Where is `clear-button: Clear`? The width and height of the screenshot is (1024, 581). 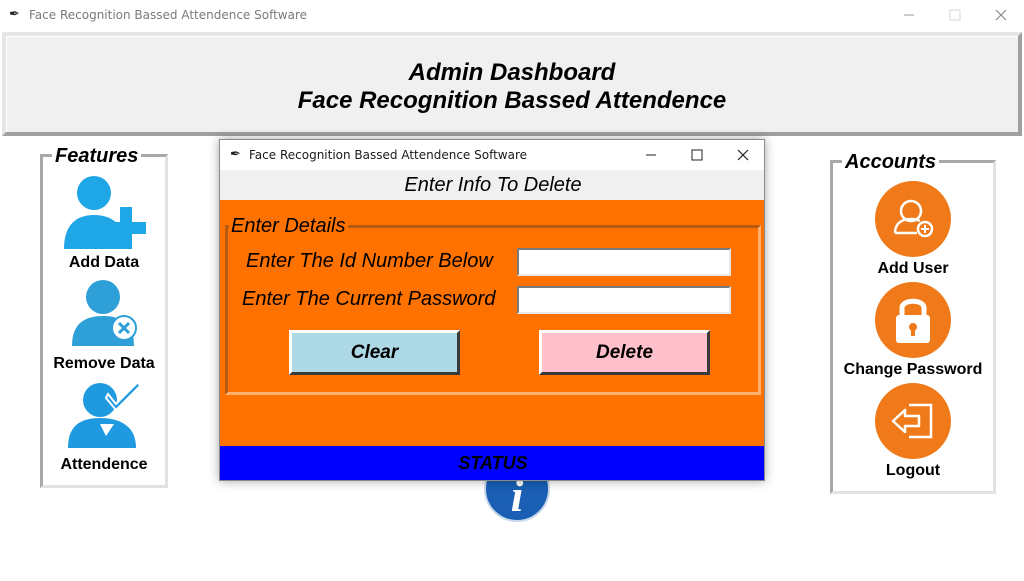 clear-button: Clear is located at coordinates (374, 352).